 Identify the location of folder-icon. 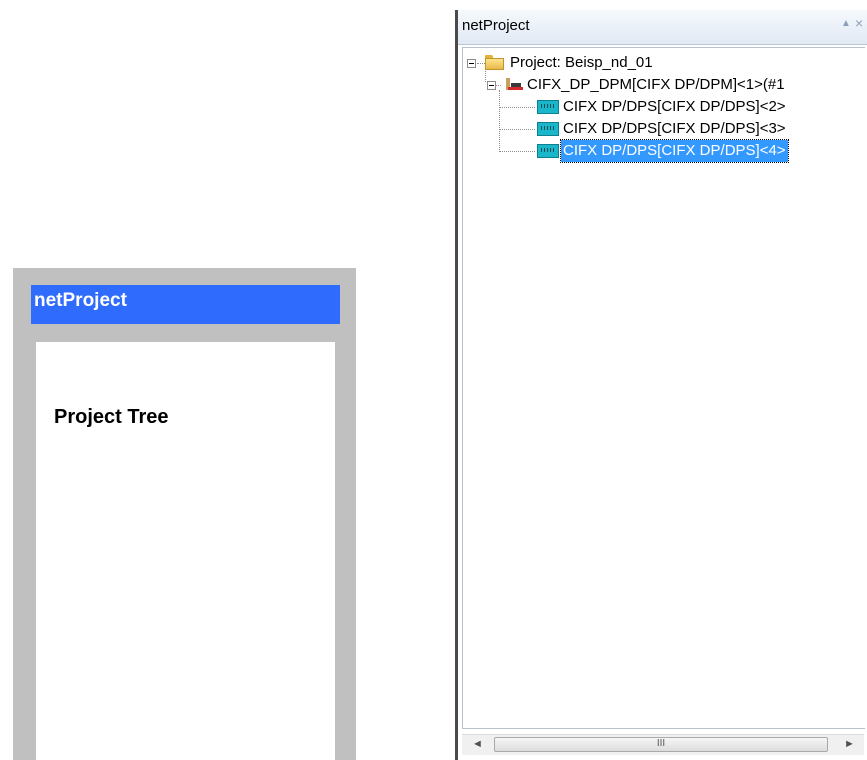
(494, 62).